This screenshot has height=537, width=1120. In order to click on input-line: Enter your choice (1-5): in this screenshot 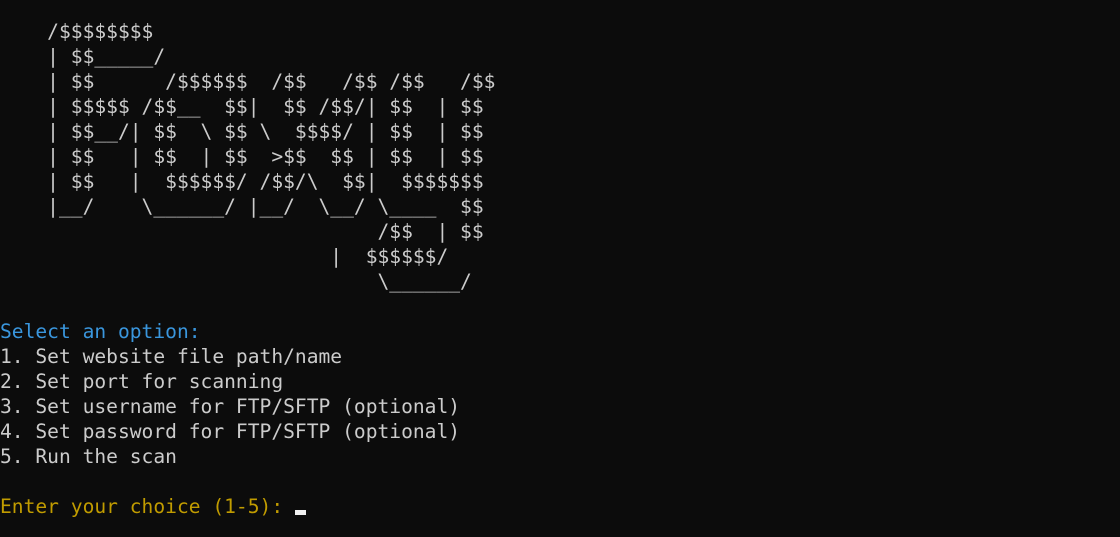, I will do `click(560, 506)`.